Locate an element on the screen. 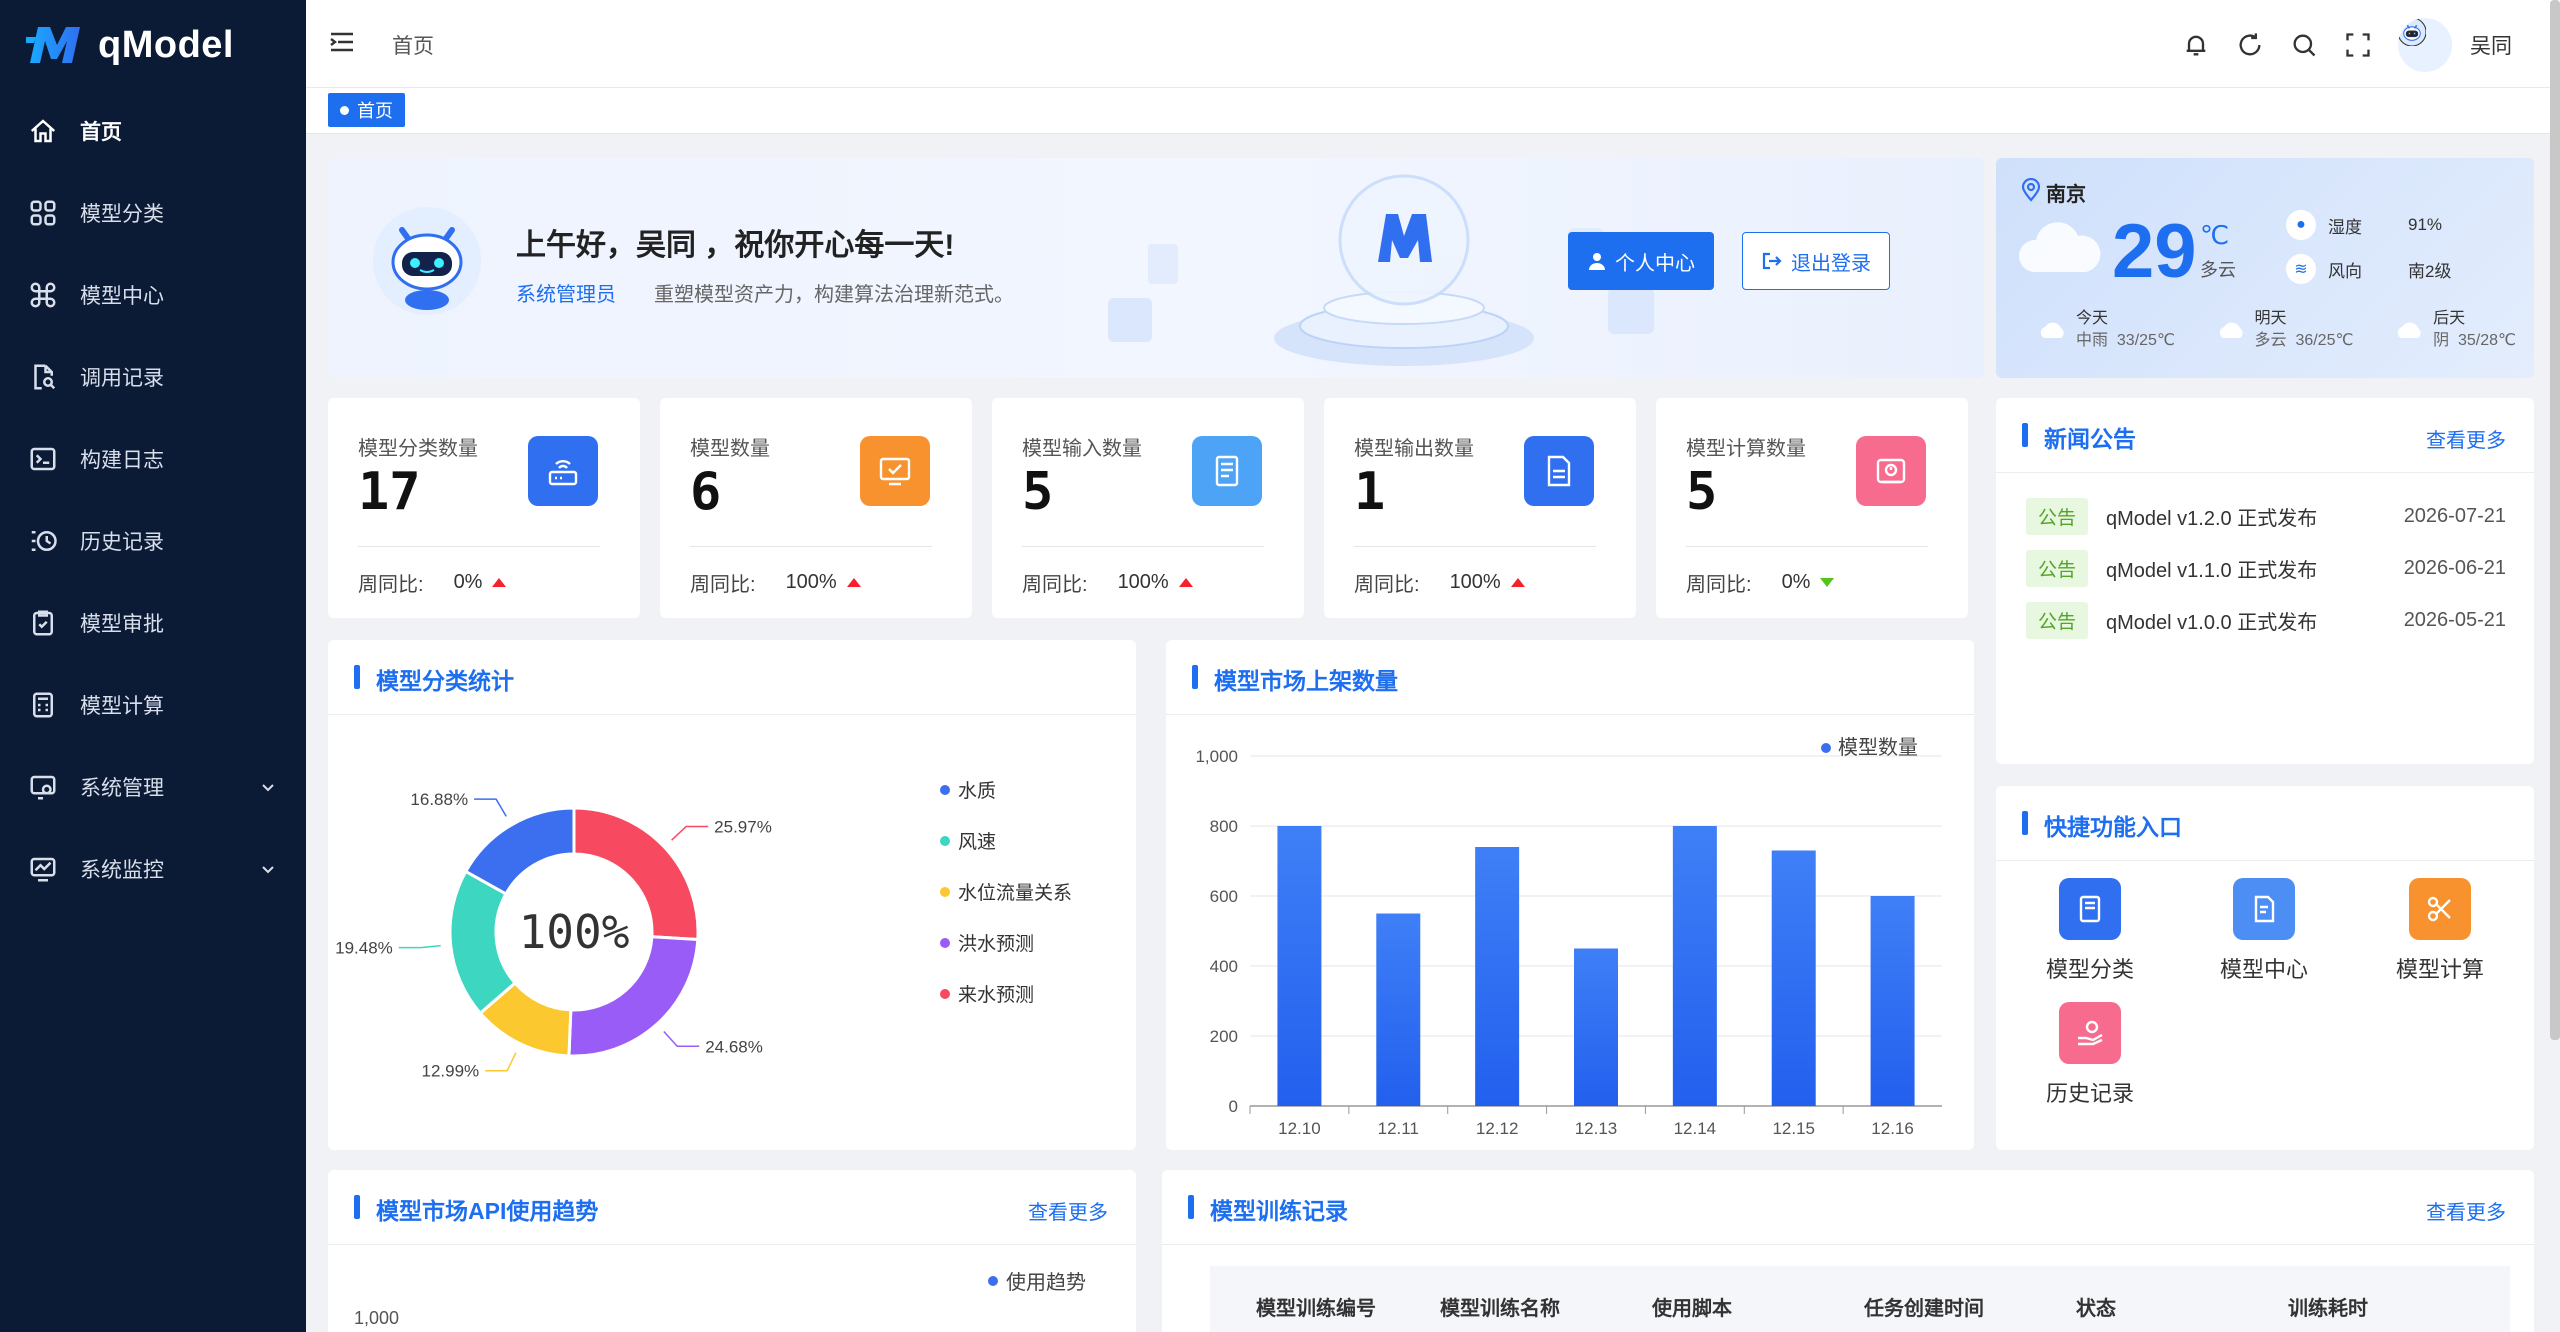  legend-item: 来水预测 is located at coordinates (987, 993).